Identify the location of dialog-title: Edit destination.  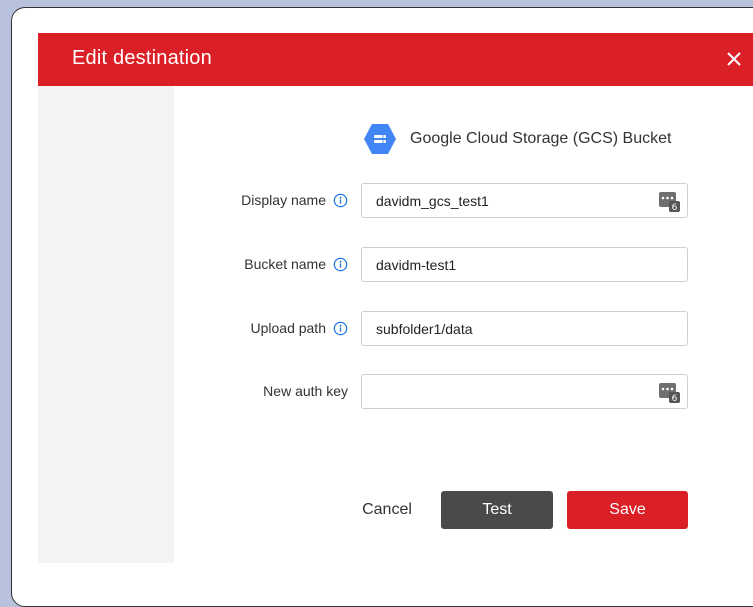
(142, 58).